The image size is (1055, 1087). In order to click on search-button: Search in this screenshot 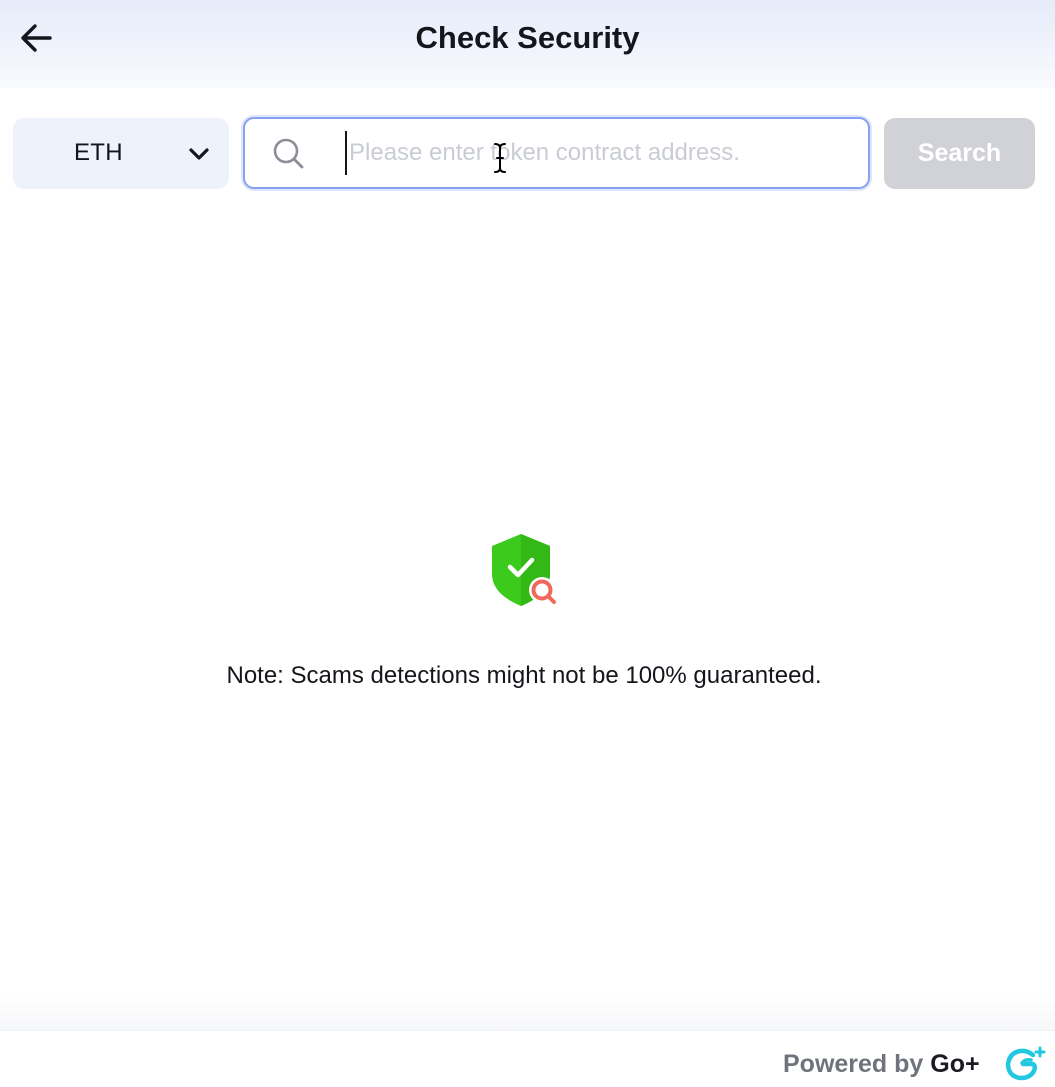, I will do `click(959, 153)`.